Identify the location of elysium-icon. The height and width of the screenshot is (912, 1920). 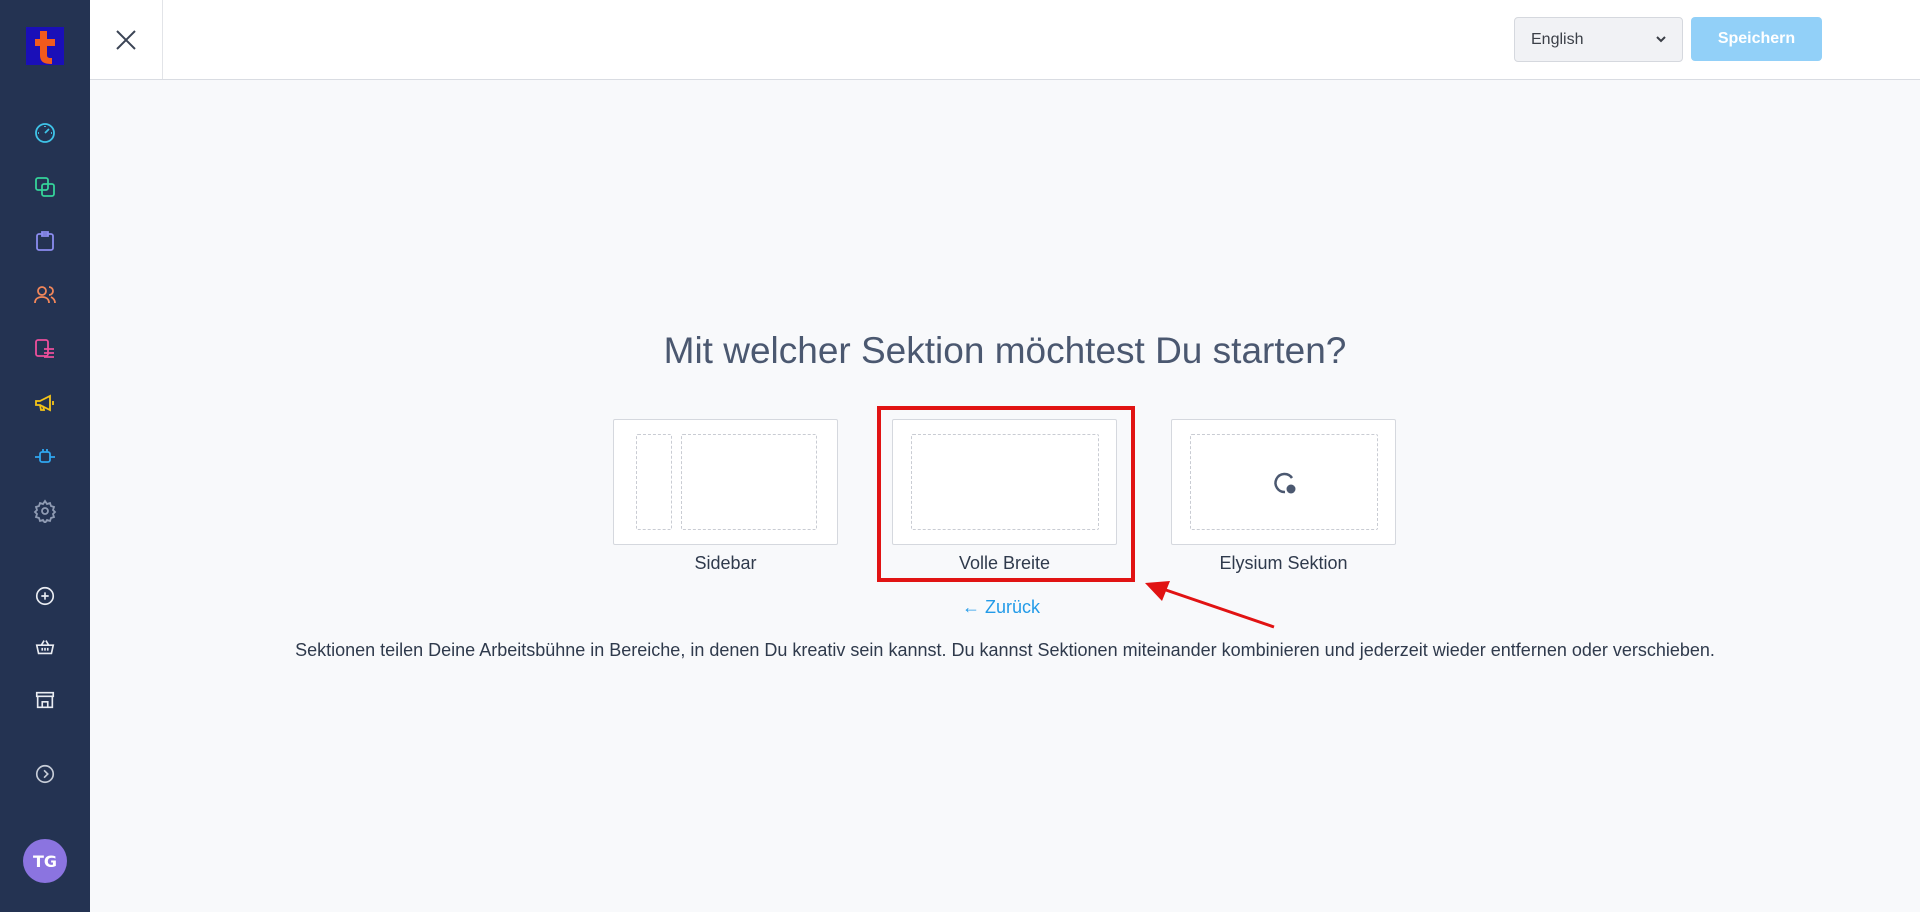
(1285, 483).